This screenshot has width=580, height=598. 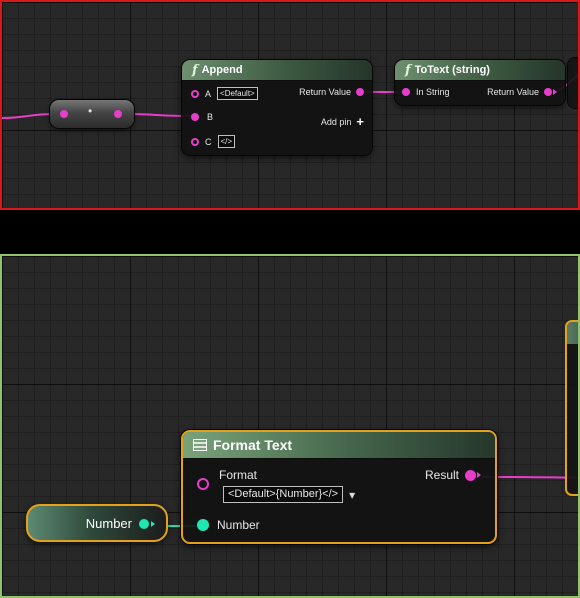 I want to click on wire-in-to-reroute, so click(x=28, y=116).